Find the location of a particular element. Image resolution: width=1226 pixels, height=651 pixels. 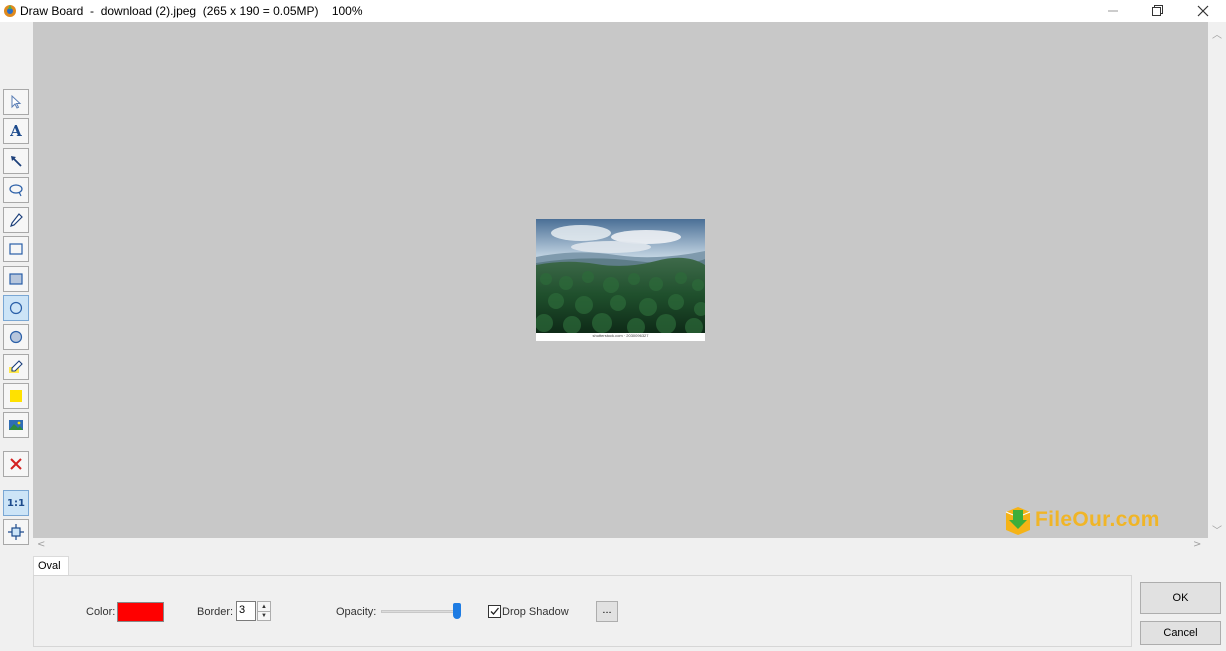

checkmark-icon is located at coordinates (494, 611).